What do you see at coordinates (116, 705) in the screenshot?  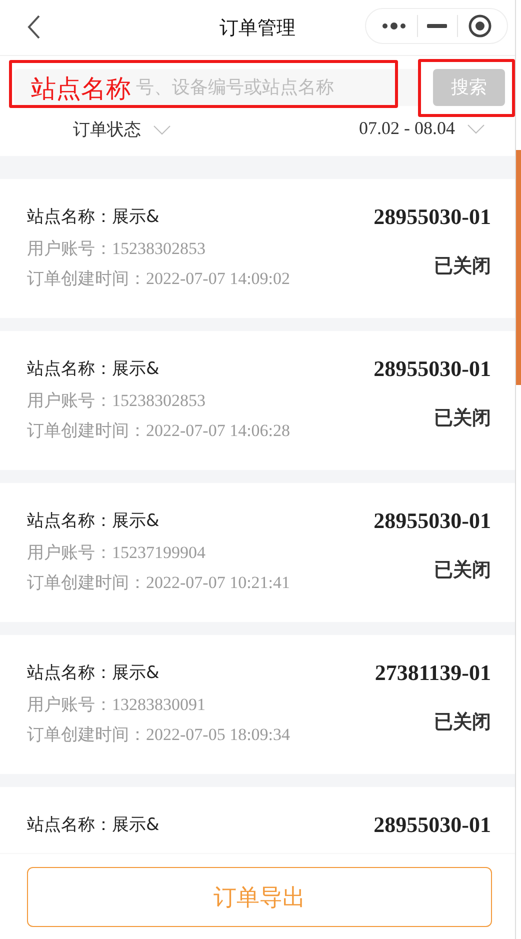 I see `user-account: 用户账号：13283830091` at bounding box center [116, 705].